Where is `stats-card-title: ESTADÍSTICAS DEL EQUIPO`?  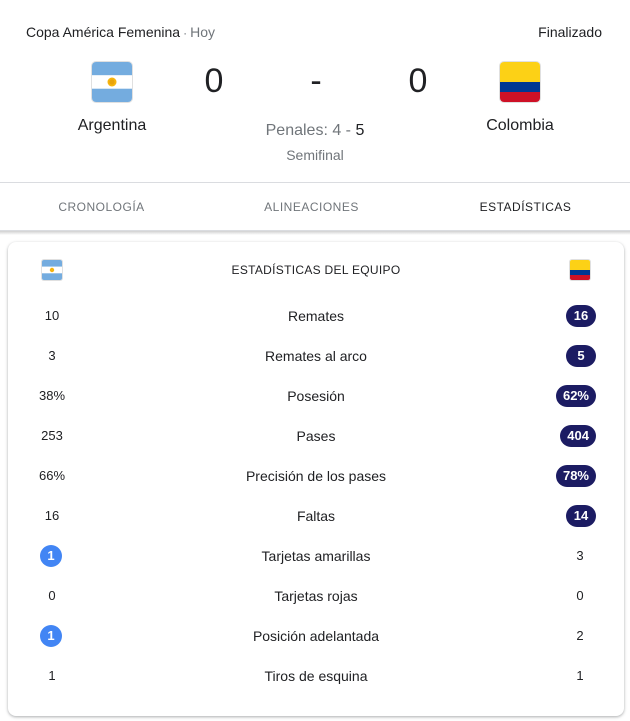
stats-card-title: ESTADÍSTICAS DEL EQUIPO is located at coordinates (316, 270).